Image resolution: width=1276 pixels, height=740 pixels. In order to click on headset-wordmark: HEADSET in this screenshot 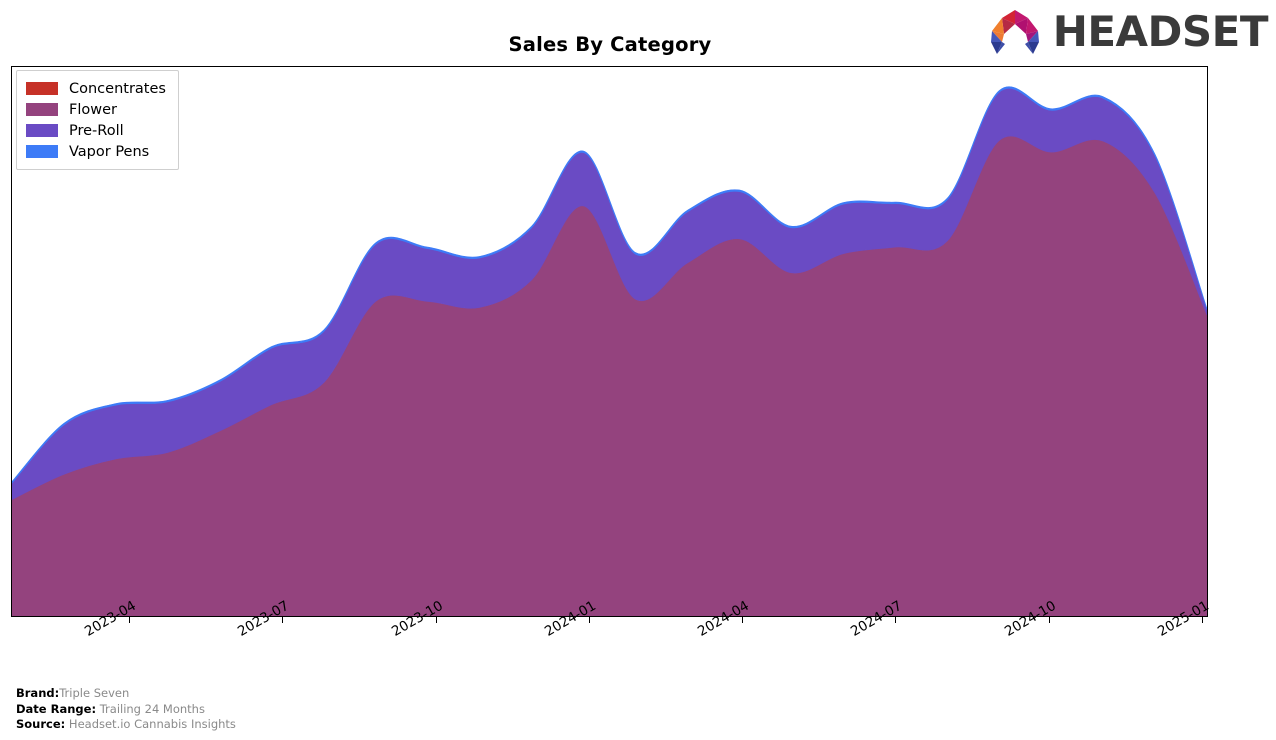, I will do `click(1160, 31)`.